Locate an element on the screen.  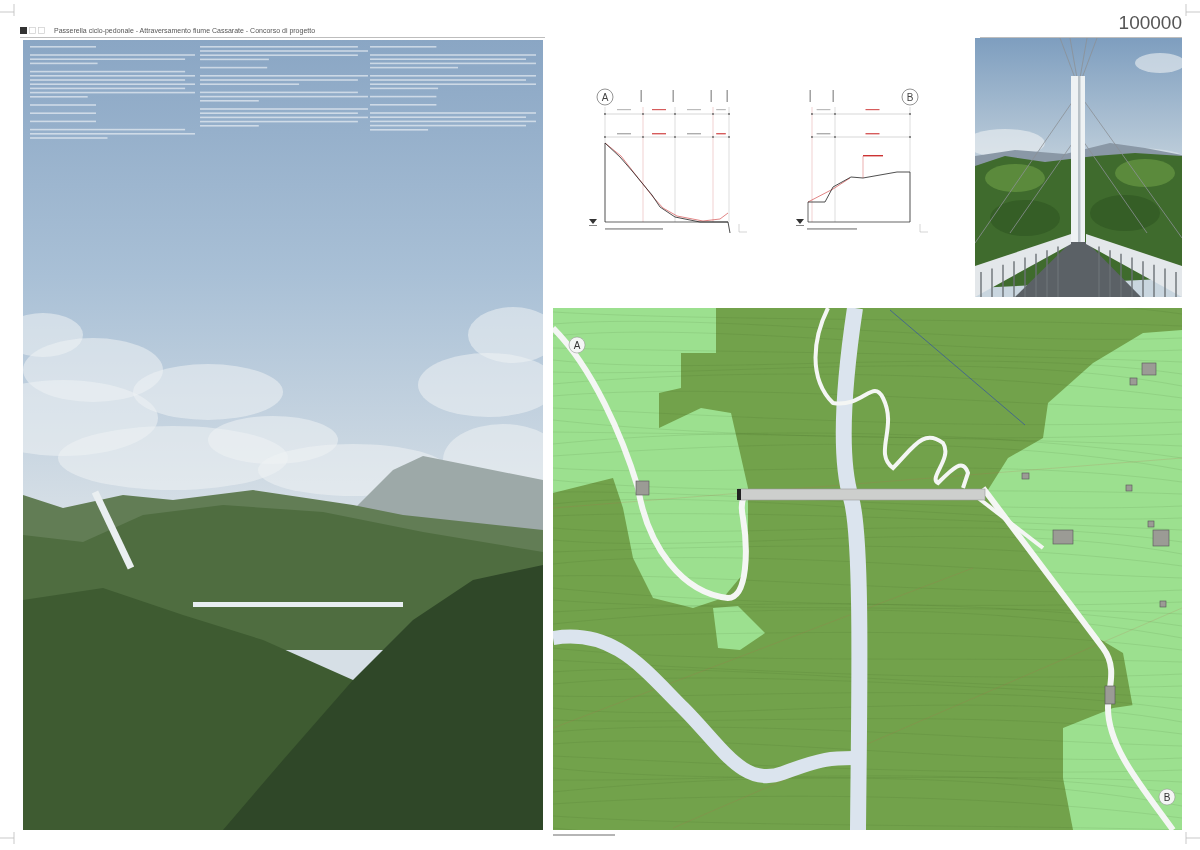
project-number: 100000 is located at coordinates (1150, 22).